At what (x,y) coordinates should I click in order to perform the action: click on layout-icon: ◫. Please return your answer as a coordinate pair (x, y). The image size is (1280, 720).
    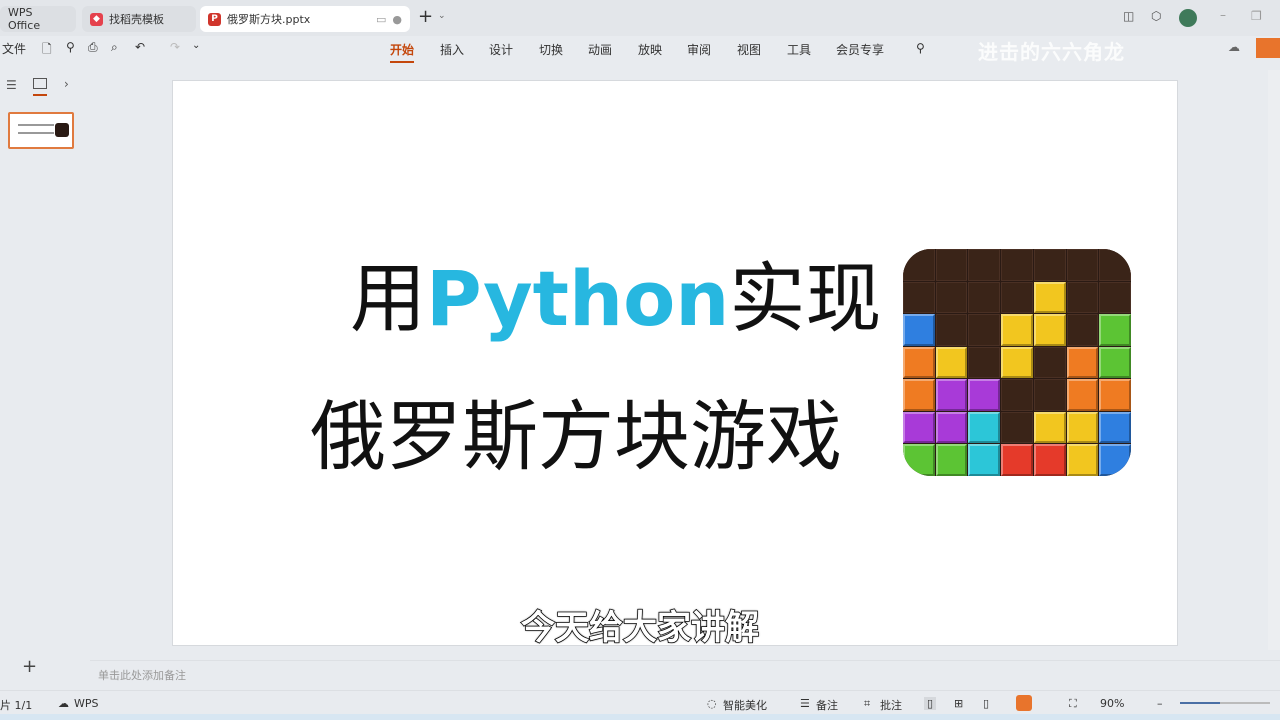
    Looking at the image, I should click on (1128, 16).